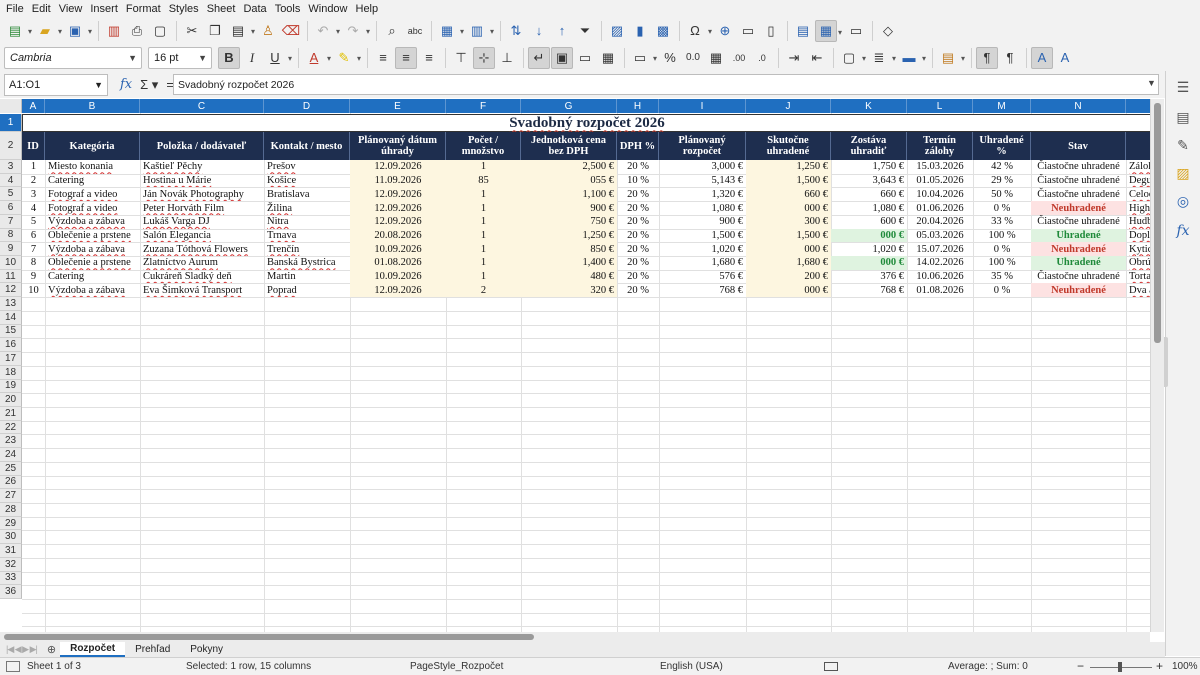 Image resolution: width=1200 pixels, height=675 pixels. Describe the element at coordinates (569, 249) in the screenshot. I see `table-cell: 850 €` at that location.